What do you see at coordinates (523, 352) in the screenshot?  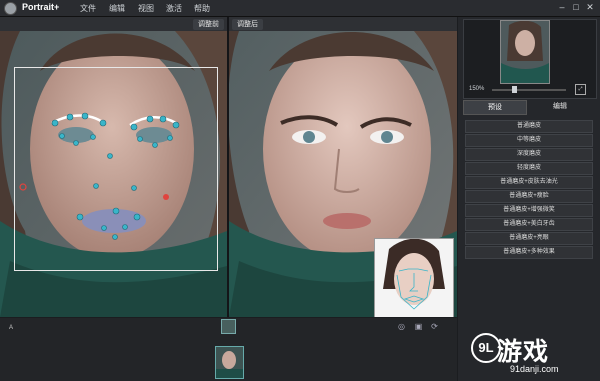 I see `watermark-text: 游戏` at bounding box center [523, 352].